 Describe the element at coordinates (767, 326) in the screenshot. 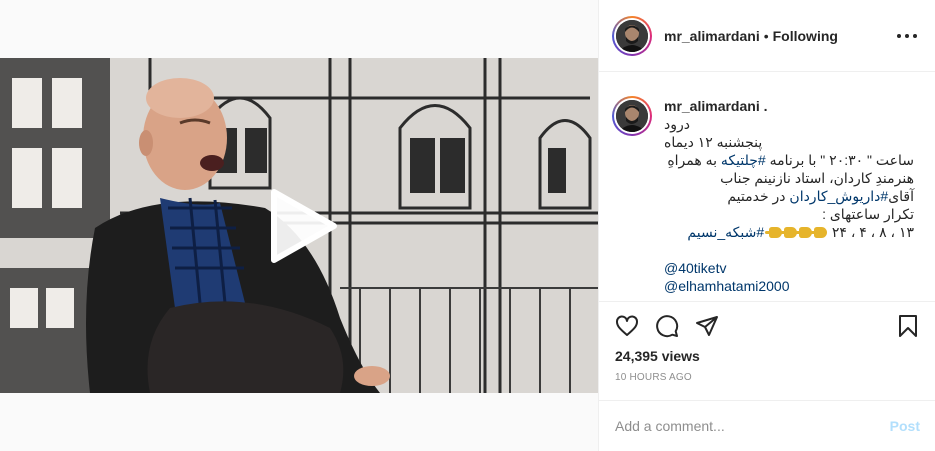

I see `action-buttons` at that location.